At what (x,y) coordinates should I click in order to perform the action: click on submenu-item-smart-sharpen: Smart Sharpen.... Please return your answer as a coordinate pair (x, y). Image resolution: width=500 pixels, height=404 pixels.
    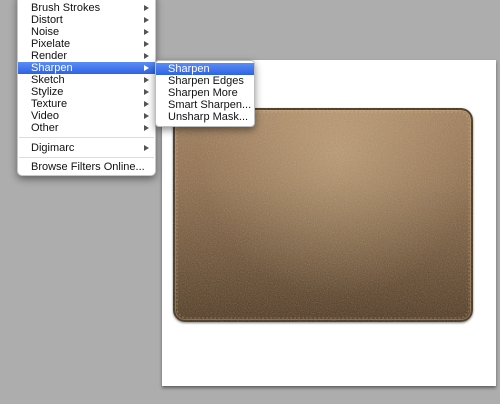
    Looking at the image, I should click on (205, 105).